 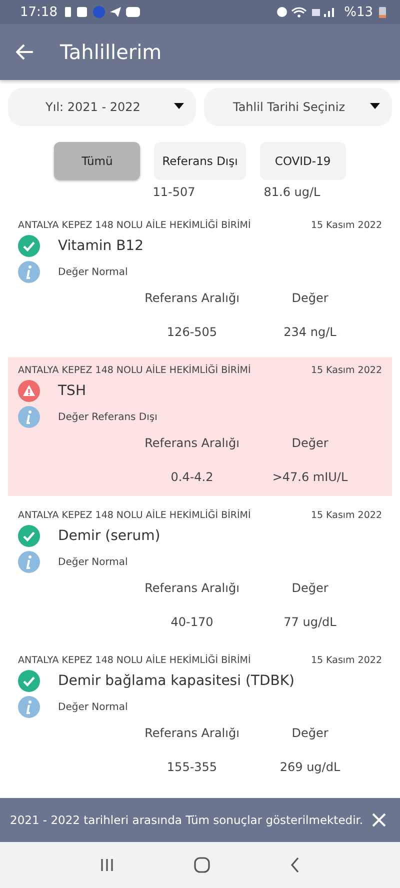 What do you see at coordinates (116, 12) in the screenshot?
I see `send-icon` at bounding box center [116, 12].